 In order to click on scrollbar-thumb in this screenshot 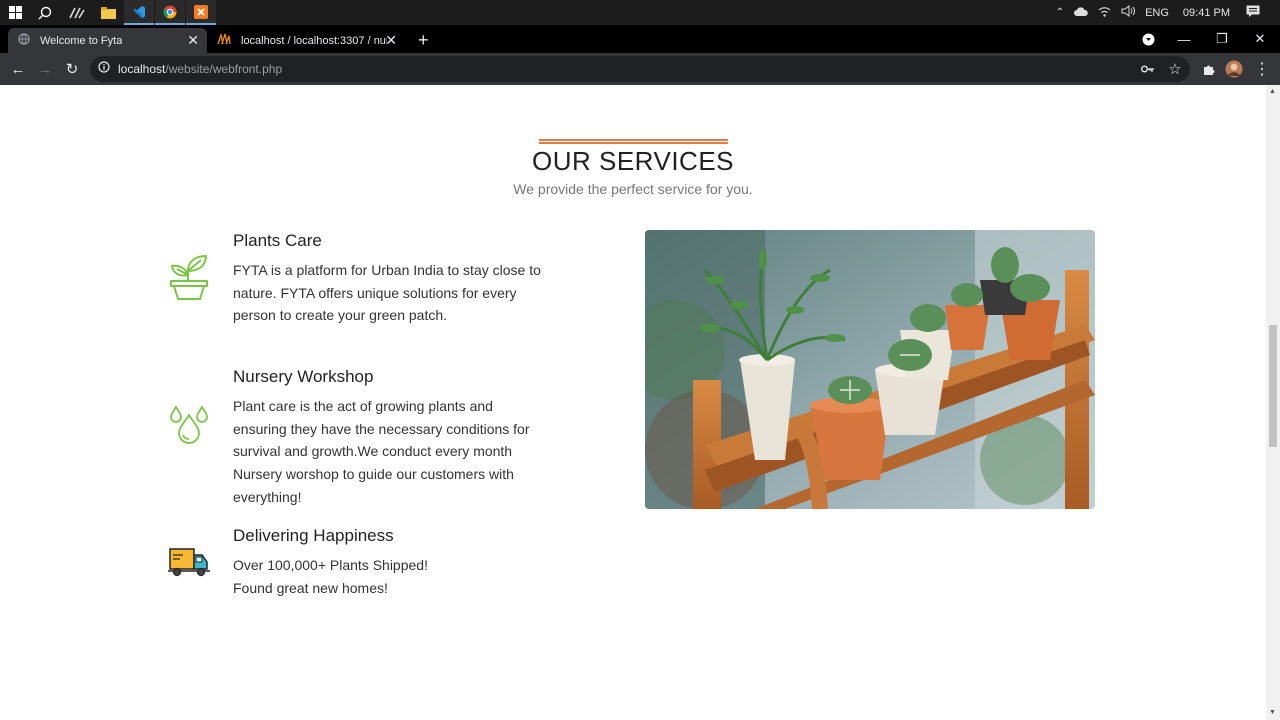, I will do `click(1273, 386)`.